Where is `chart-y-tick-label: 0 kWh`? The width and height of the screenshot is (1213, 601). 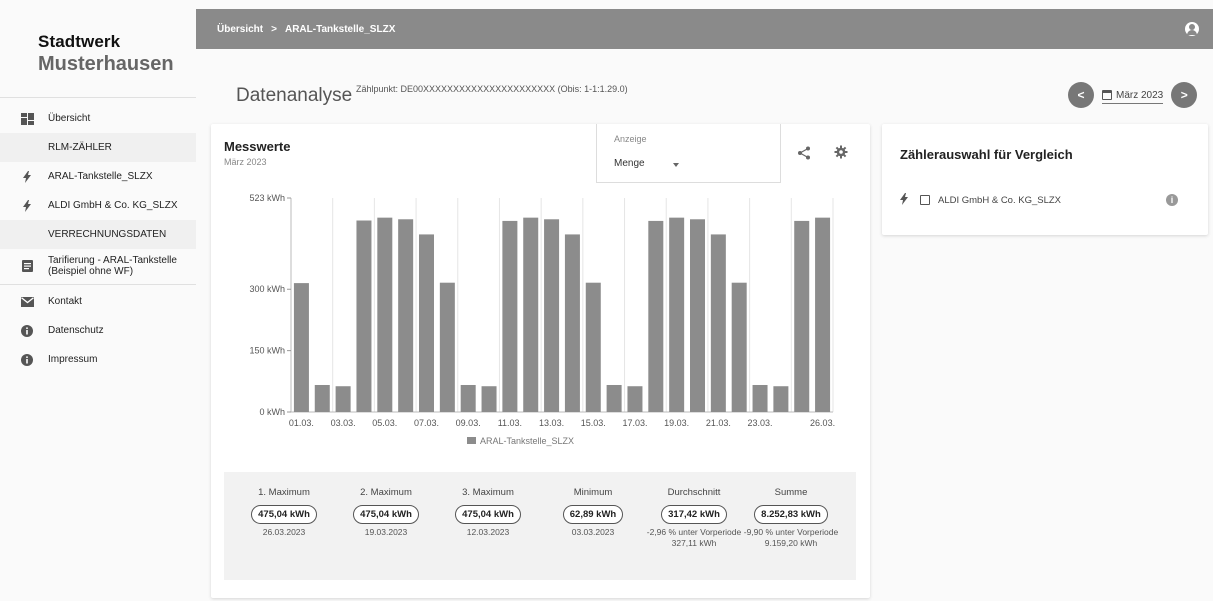
chart-y-tick-label: 0 kWh is located at coordinates (272, 412).